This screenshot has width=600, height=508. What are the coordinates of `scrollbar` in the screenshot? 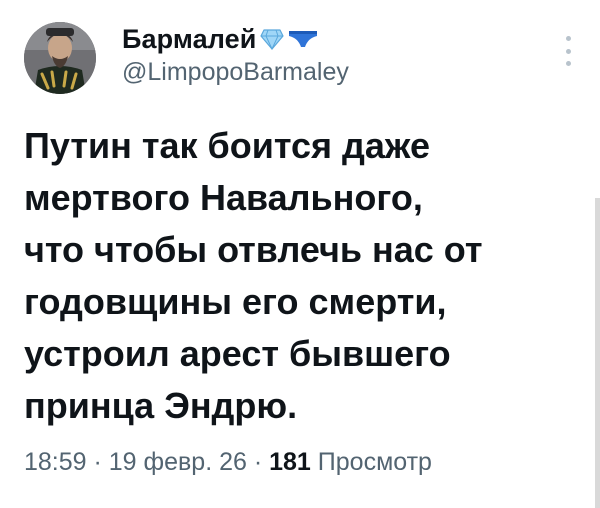 It's located at (597, 353).